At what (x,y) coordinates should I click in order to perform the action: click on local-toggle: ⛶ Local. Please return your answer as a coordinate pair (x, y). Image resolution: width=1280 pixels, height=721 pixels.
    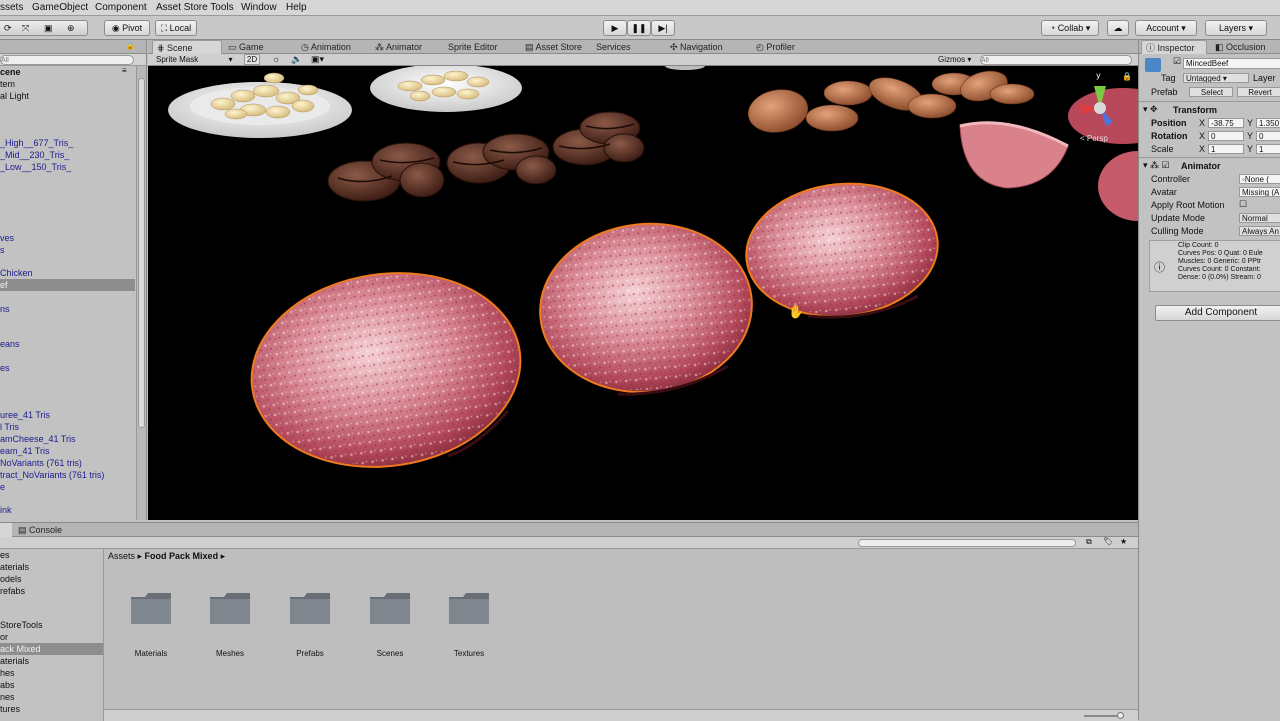
    Looking at the image, I should click on (176, 28).